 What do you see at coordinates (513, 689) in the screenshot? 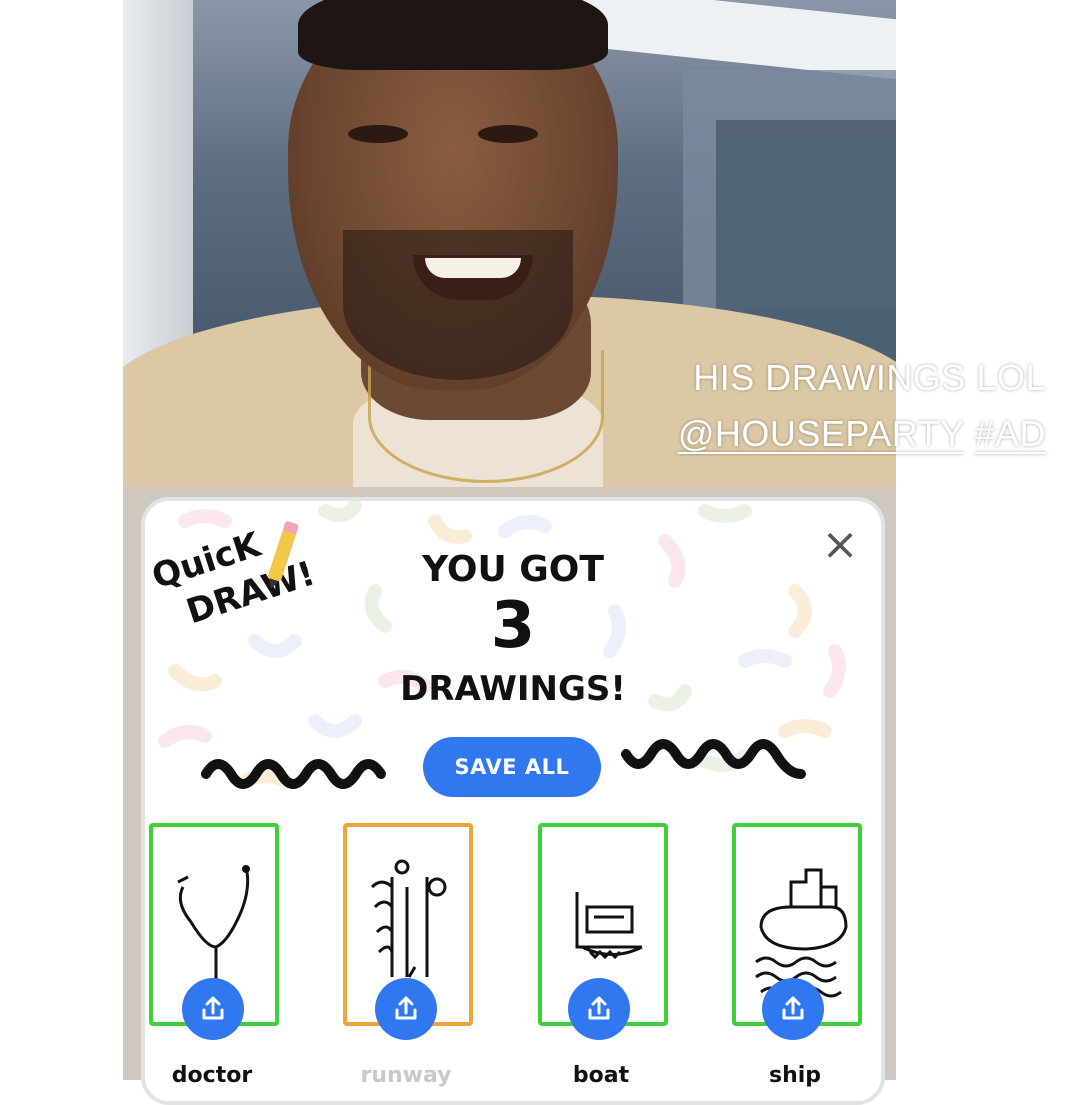
I see `result-subheading: DRAWINGS!` at bounding box center [513, 689].